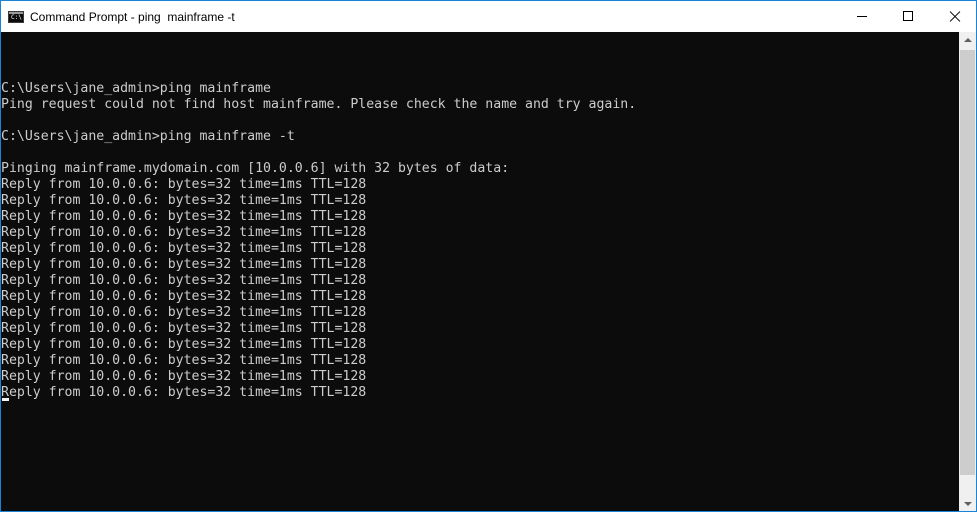 The image size is (977, 512). I want to click on vertical-scrollbar, so click(967, 271).